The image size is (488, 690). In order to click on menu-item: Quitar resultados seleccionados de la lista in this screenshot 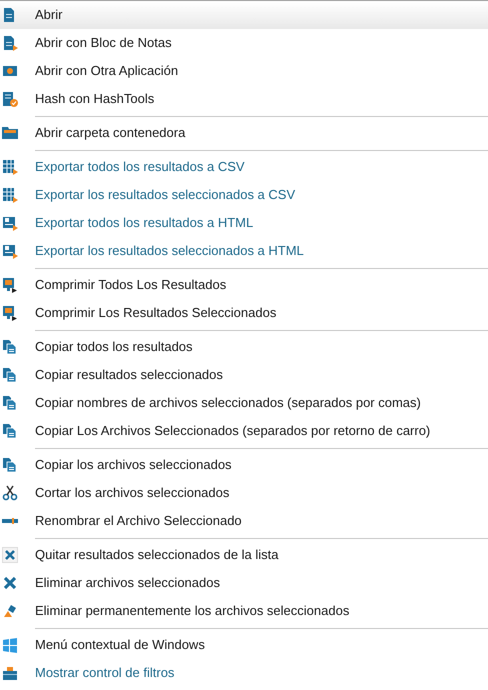, I will do `click(157, 555)`.